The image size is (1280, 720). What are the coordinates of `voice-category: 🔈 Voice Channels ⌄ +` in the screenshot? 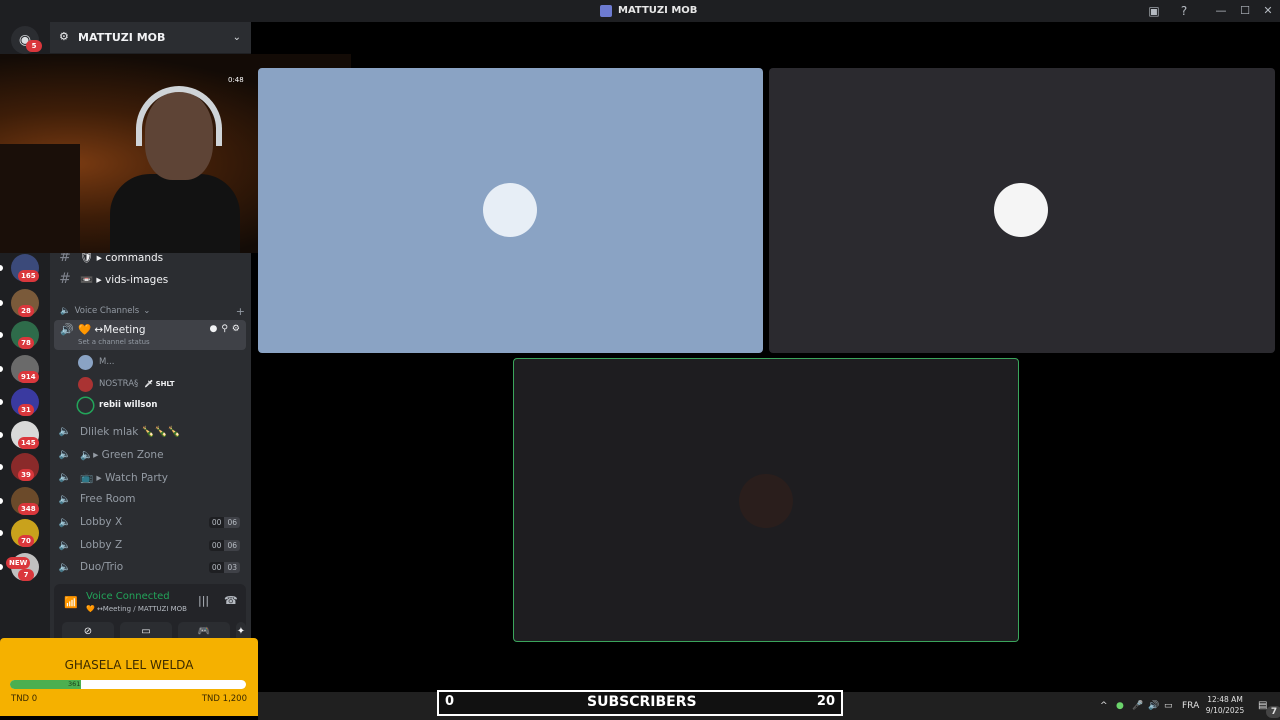 It's located at (152, 311).